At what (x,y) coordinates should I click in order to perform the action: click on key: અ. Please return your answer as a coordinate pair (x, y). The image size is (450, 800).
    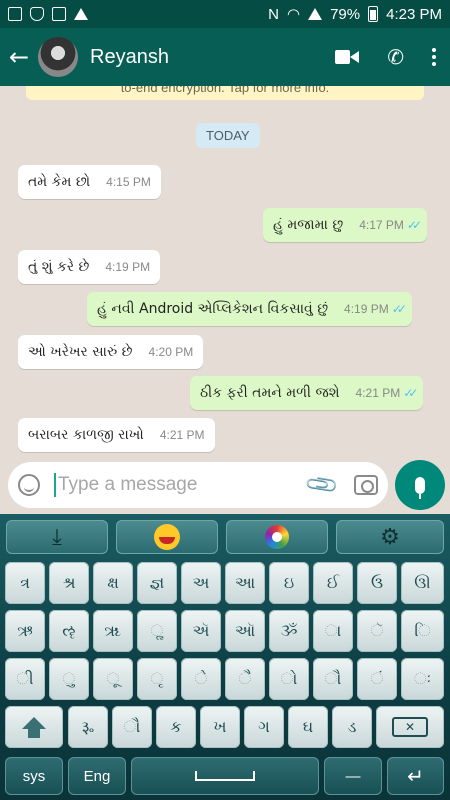
    Looking at the image, I should click on (201, 583).